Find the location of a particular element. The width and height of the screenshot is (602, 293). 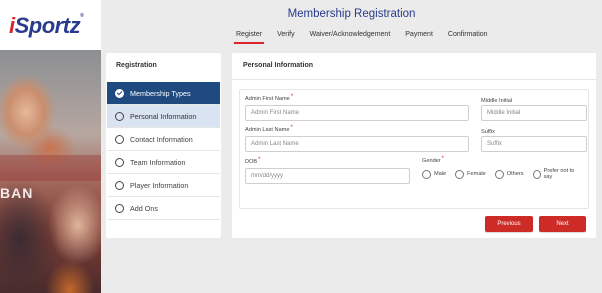

sidebar-item-label: Team Information is located at coordinates (158, 162).